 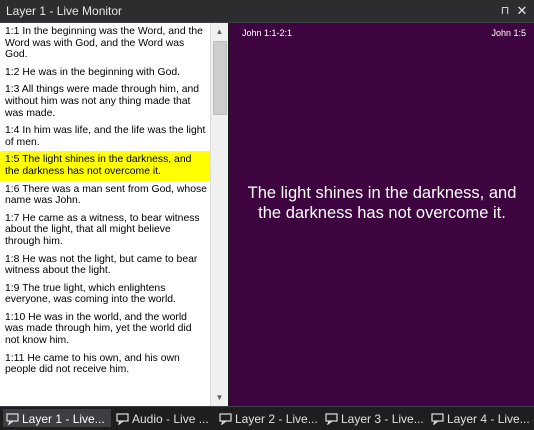 I want to click on window-titlebar: Layer 1 - Live Monitor ⊓ ✕, so click(x=267, y=11).